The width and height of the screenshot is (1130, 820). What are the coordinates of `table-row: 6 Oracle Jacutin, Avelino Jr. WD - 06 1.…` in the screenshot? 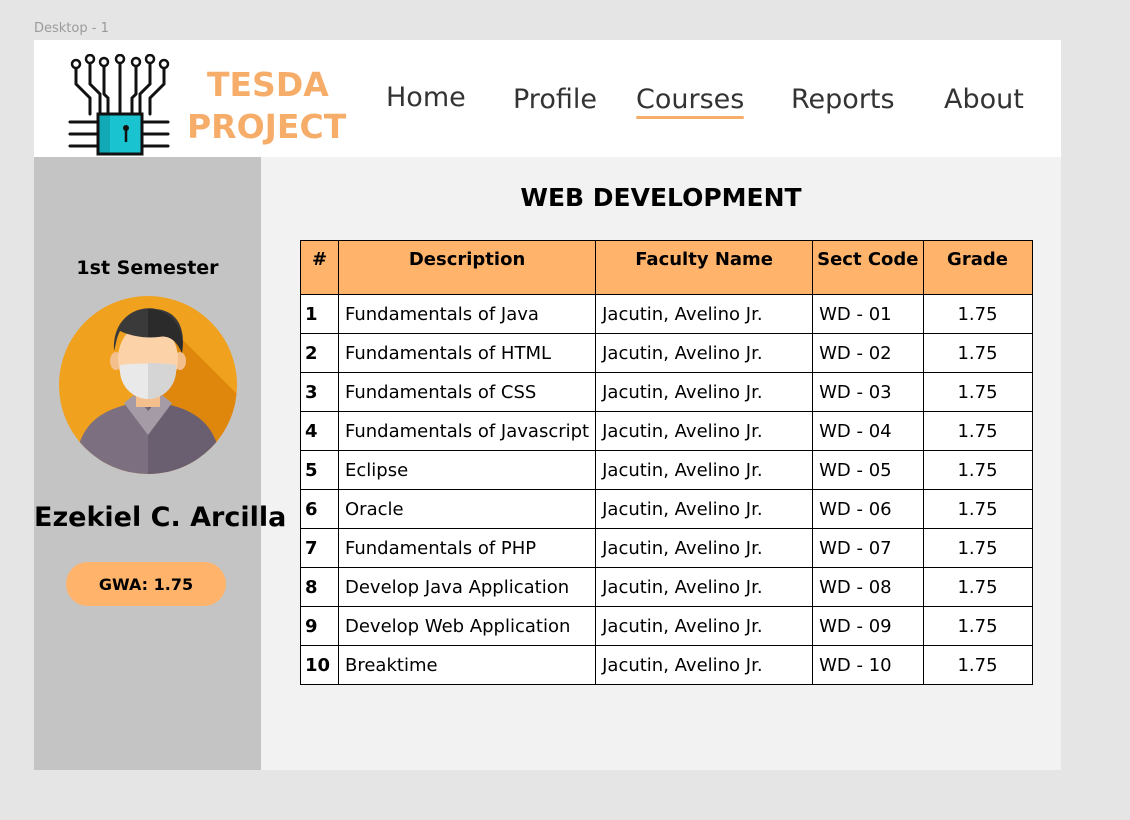 It's located at (666, 509).